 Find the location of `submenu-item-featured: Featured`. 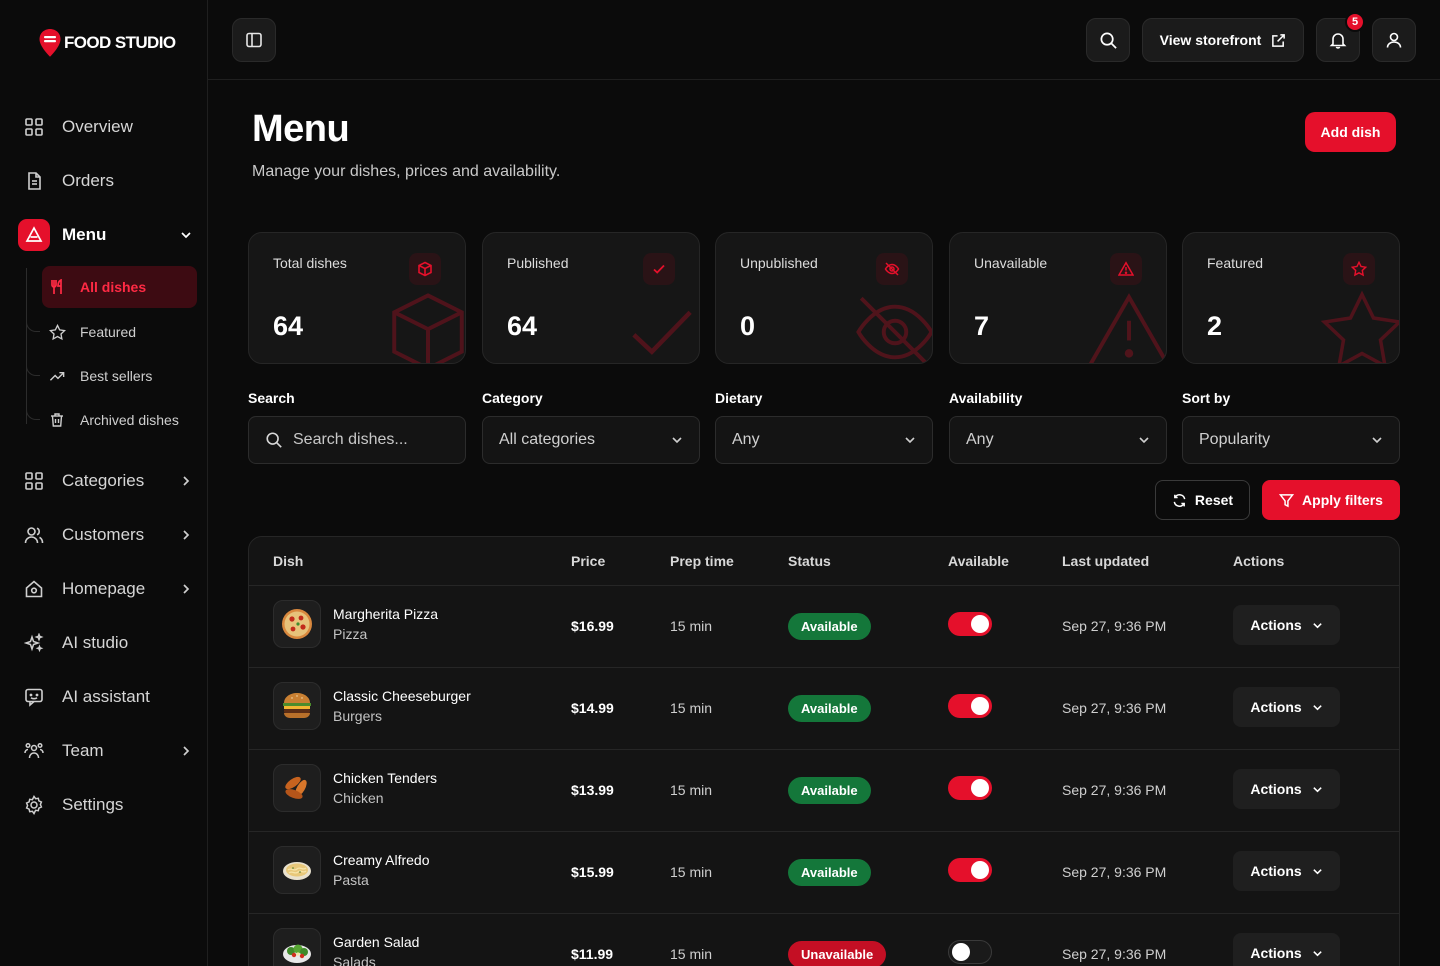

submenu-item-featured: Featured is located at coordinates (119, 332).